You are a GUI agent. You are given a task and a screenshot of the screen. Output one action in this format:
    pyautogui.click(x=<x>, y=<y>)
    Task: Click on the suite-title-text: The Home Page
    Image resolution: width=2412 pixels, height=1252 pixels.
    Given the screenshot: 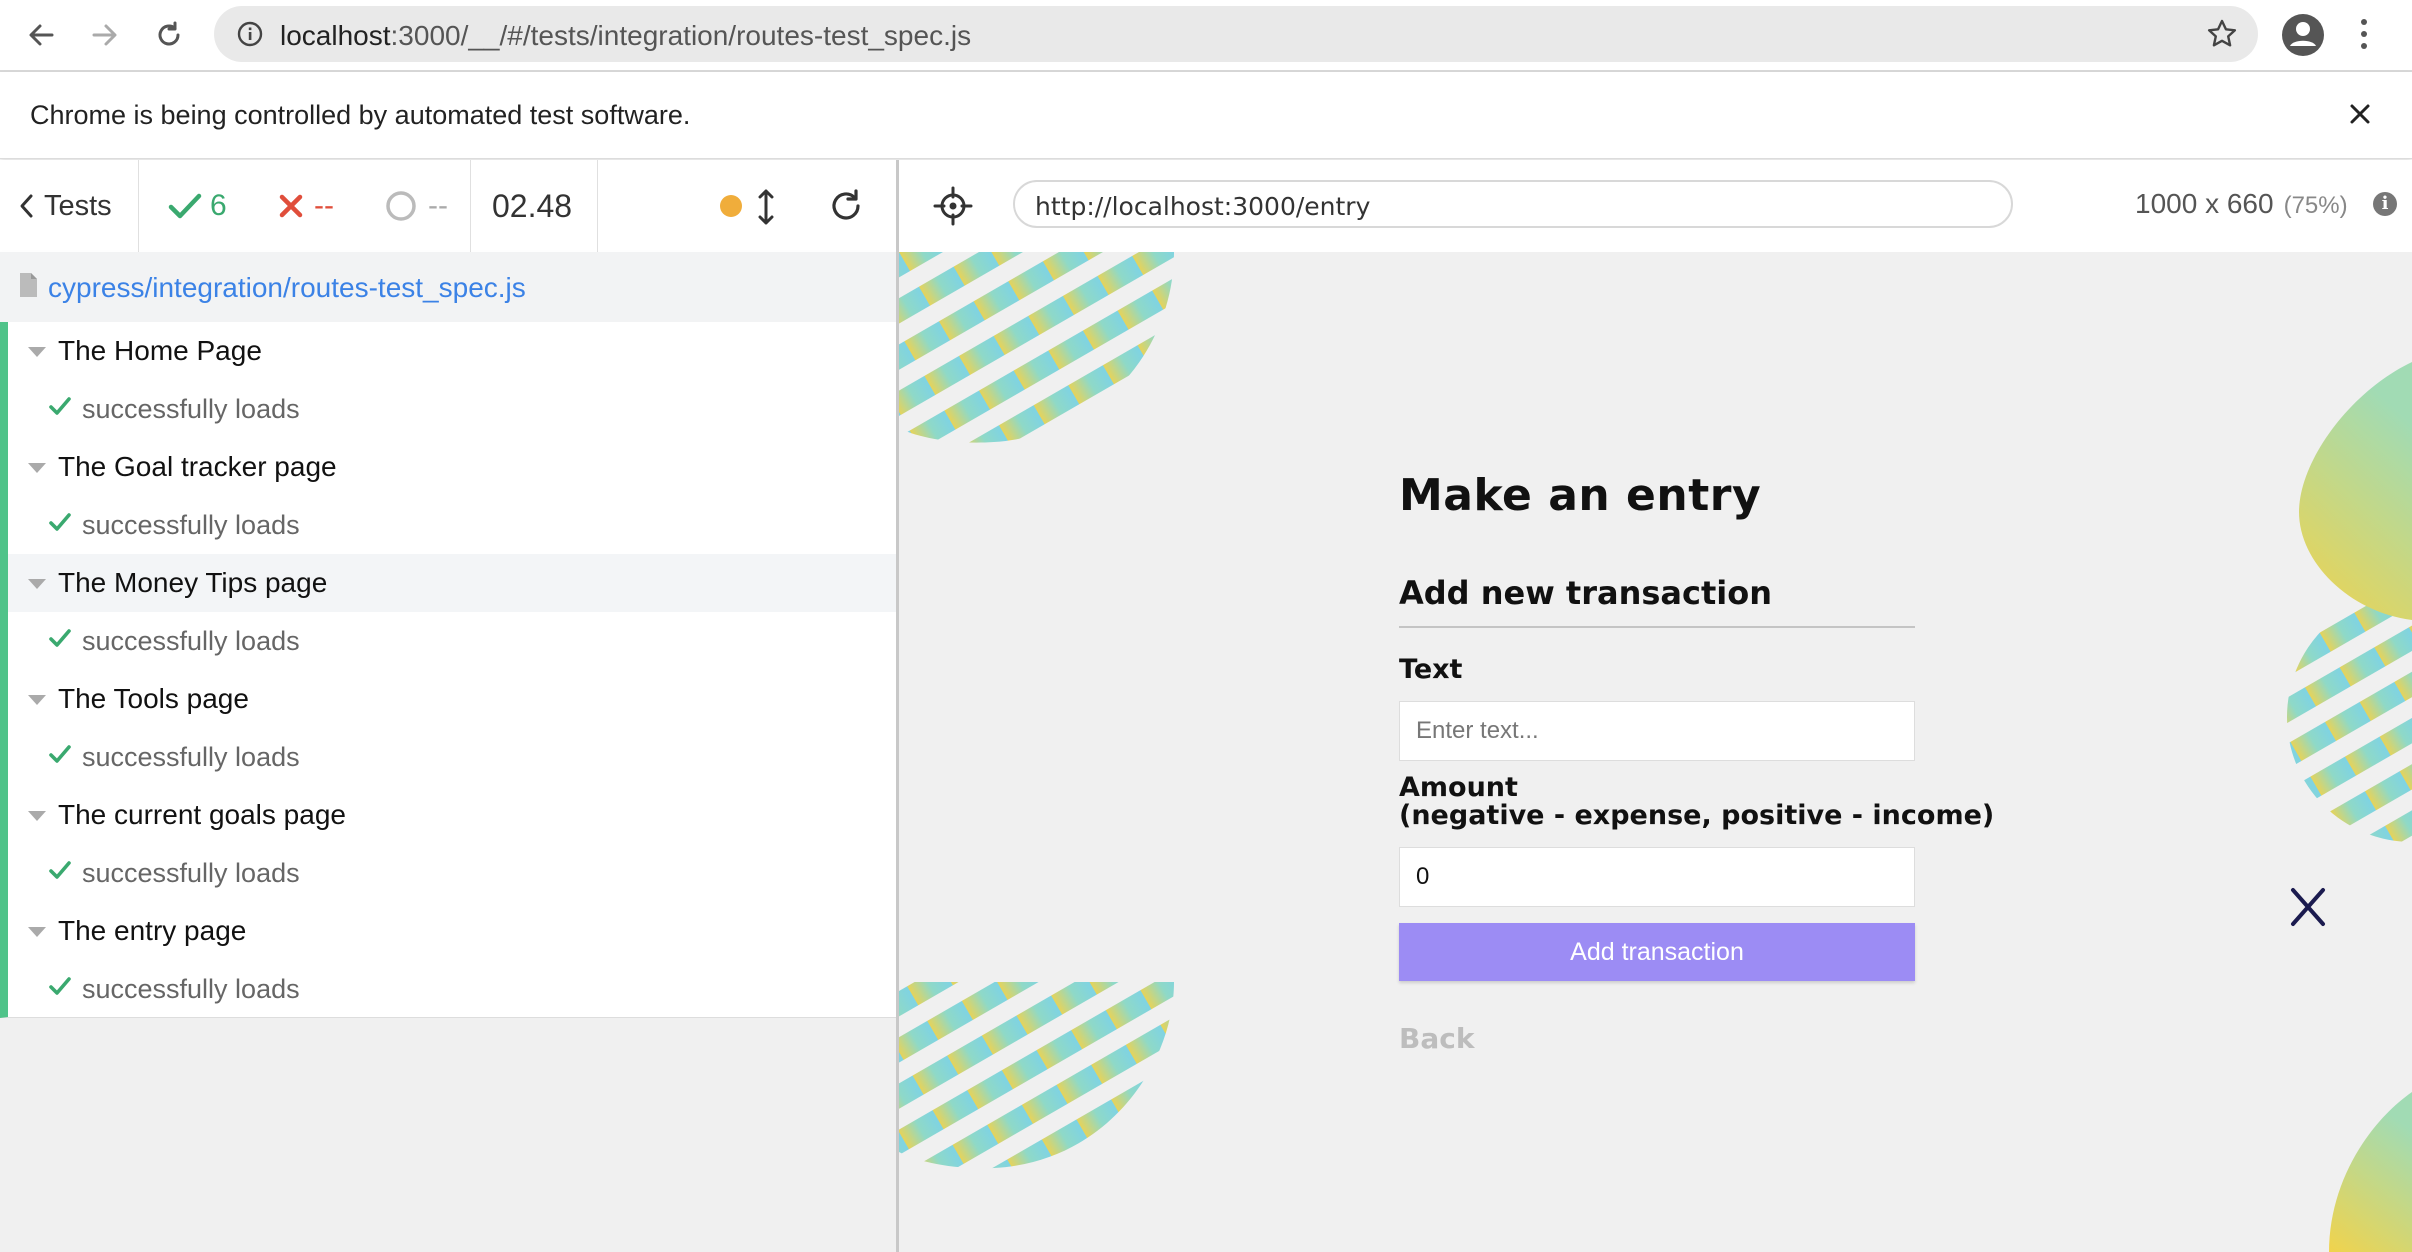 What is the action you would take?
    pyautogui.click(x=160, y=350)
    